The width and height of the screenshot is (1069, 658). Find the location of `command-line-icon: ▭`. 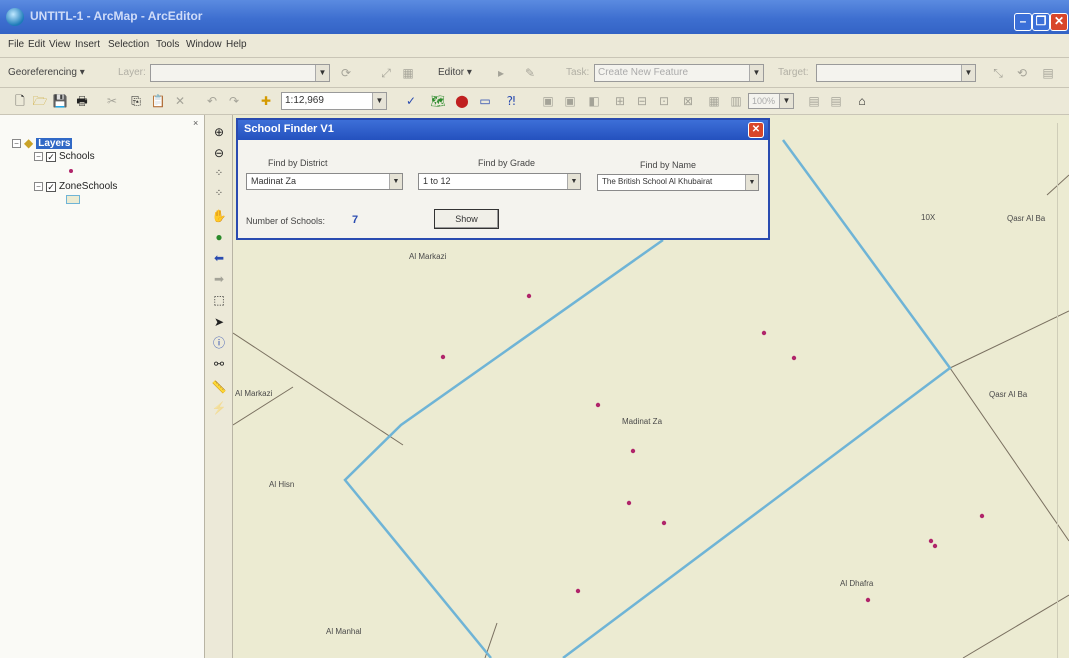

command-line-icon: ▭ is located at coordinates (485, 101).